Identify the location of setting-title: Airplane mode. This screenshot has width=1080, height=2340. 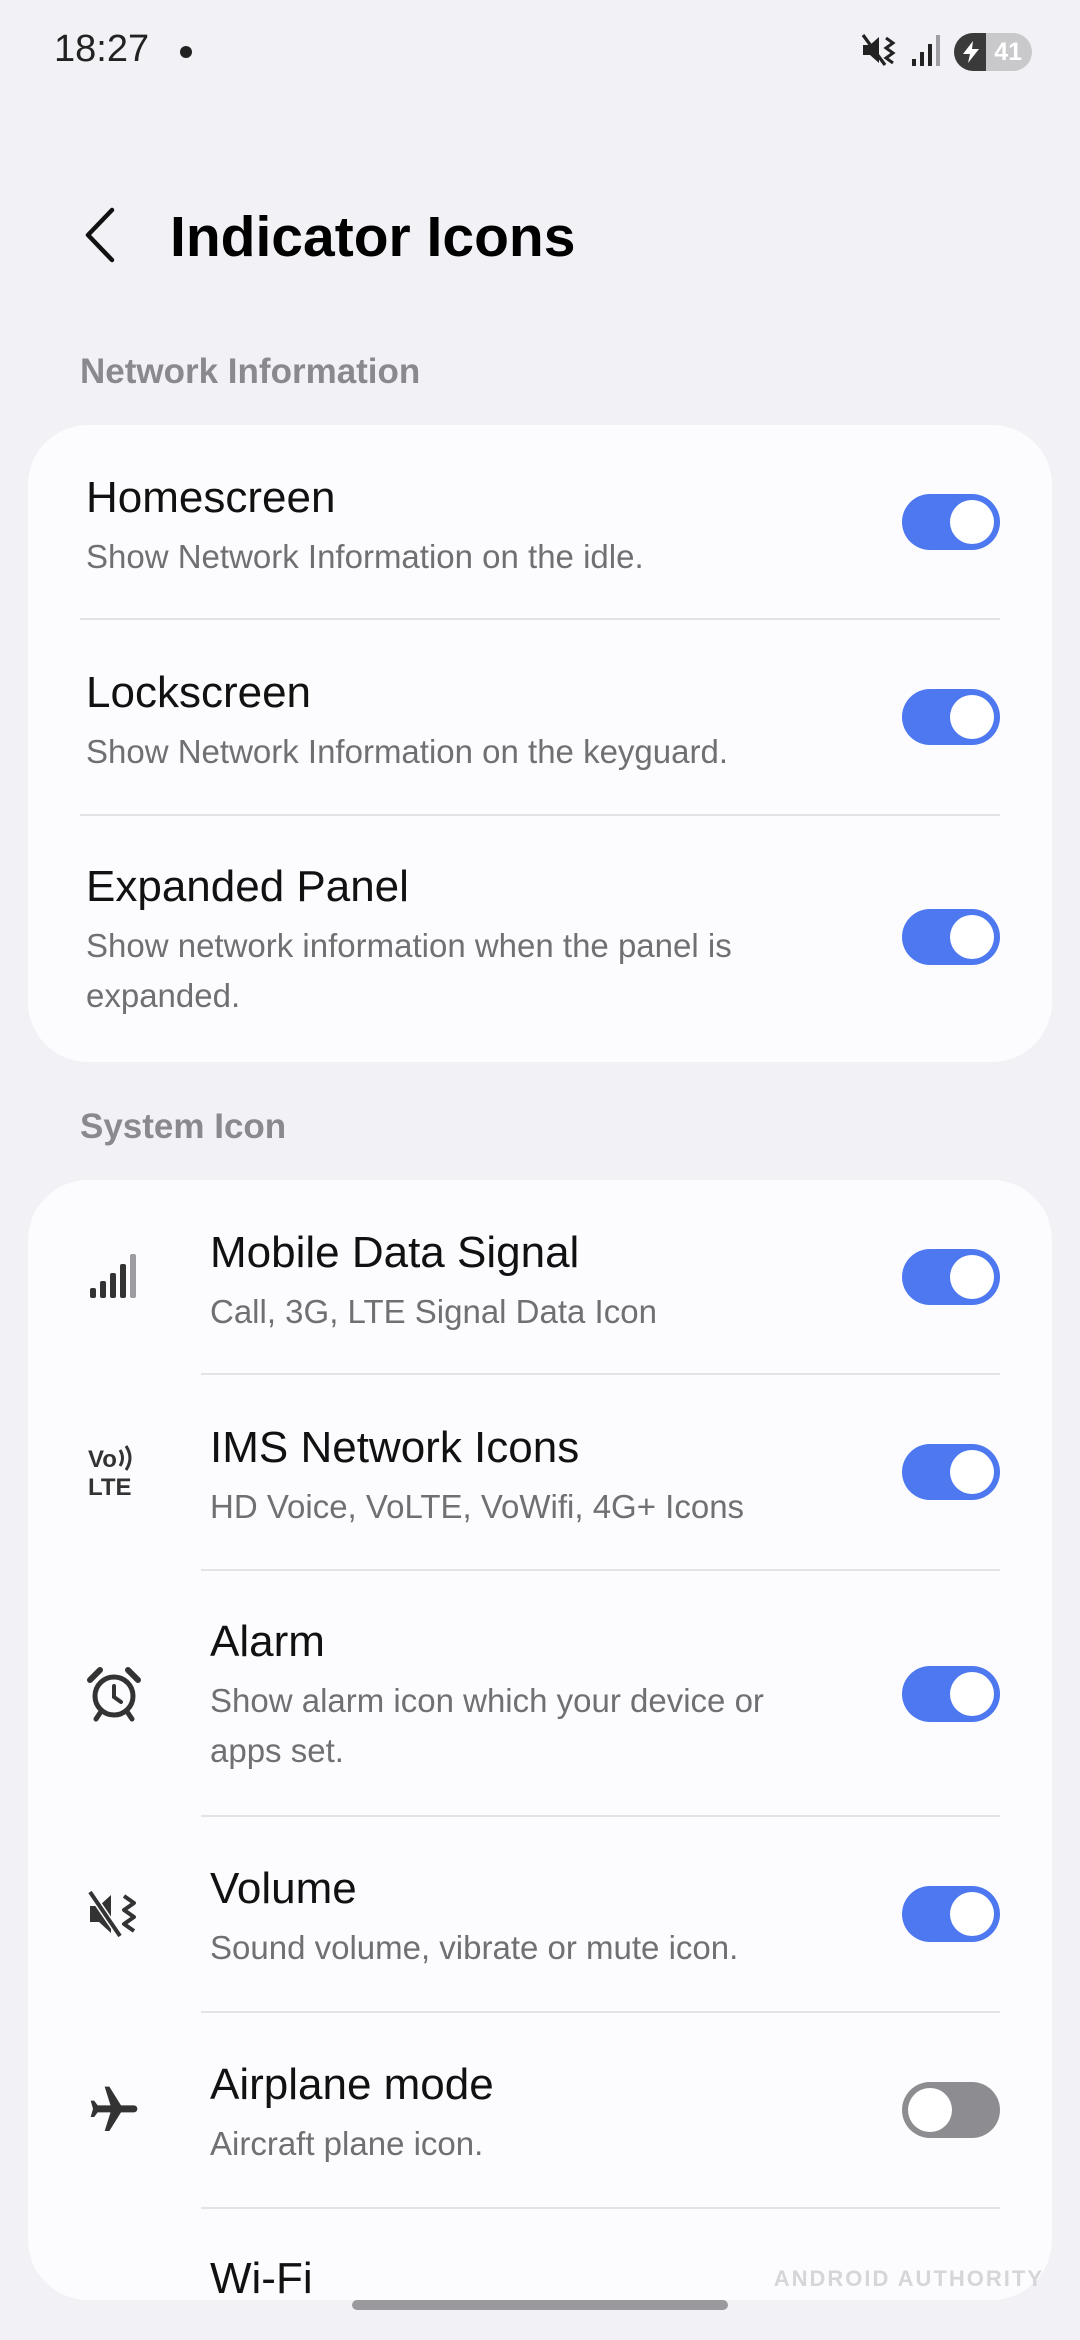
(352, 2084).